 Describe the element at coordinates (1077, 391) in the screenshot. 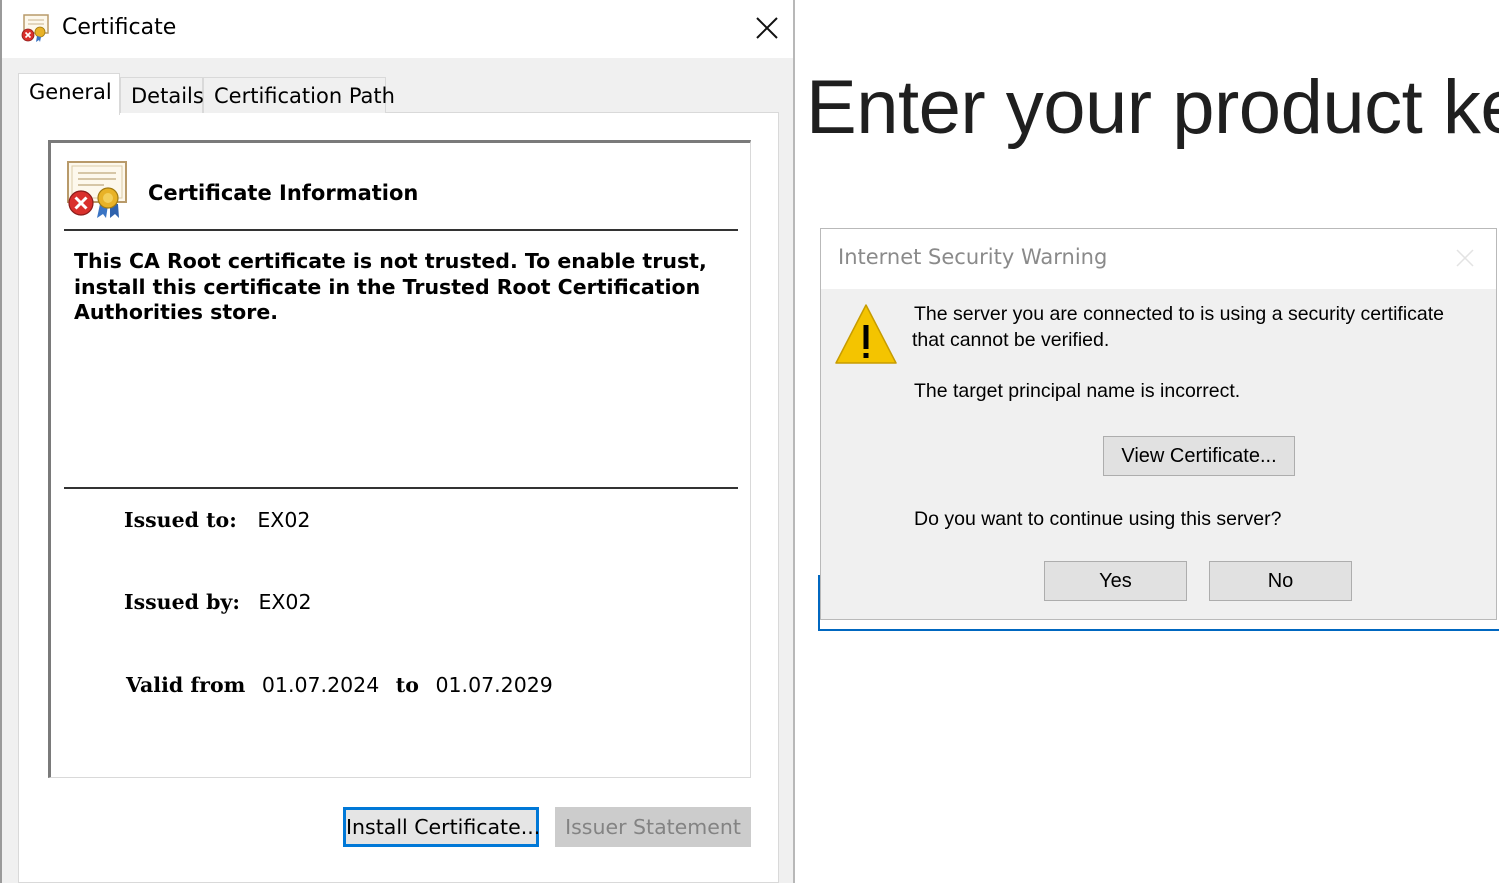

I see `security-detail-text: The target principal name is incorrect.` at that location.